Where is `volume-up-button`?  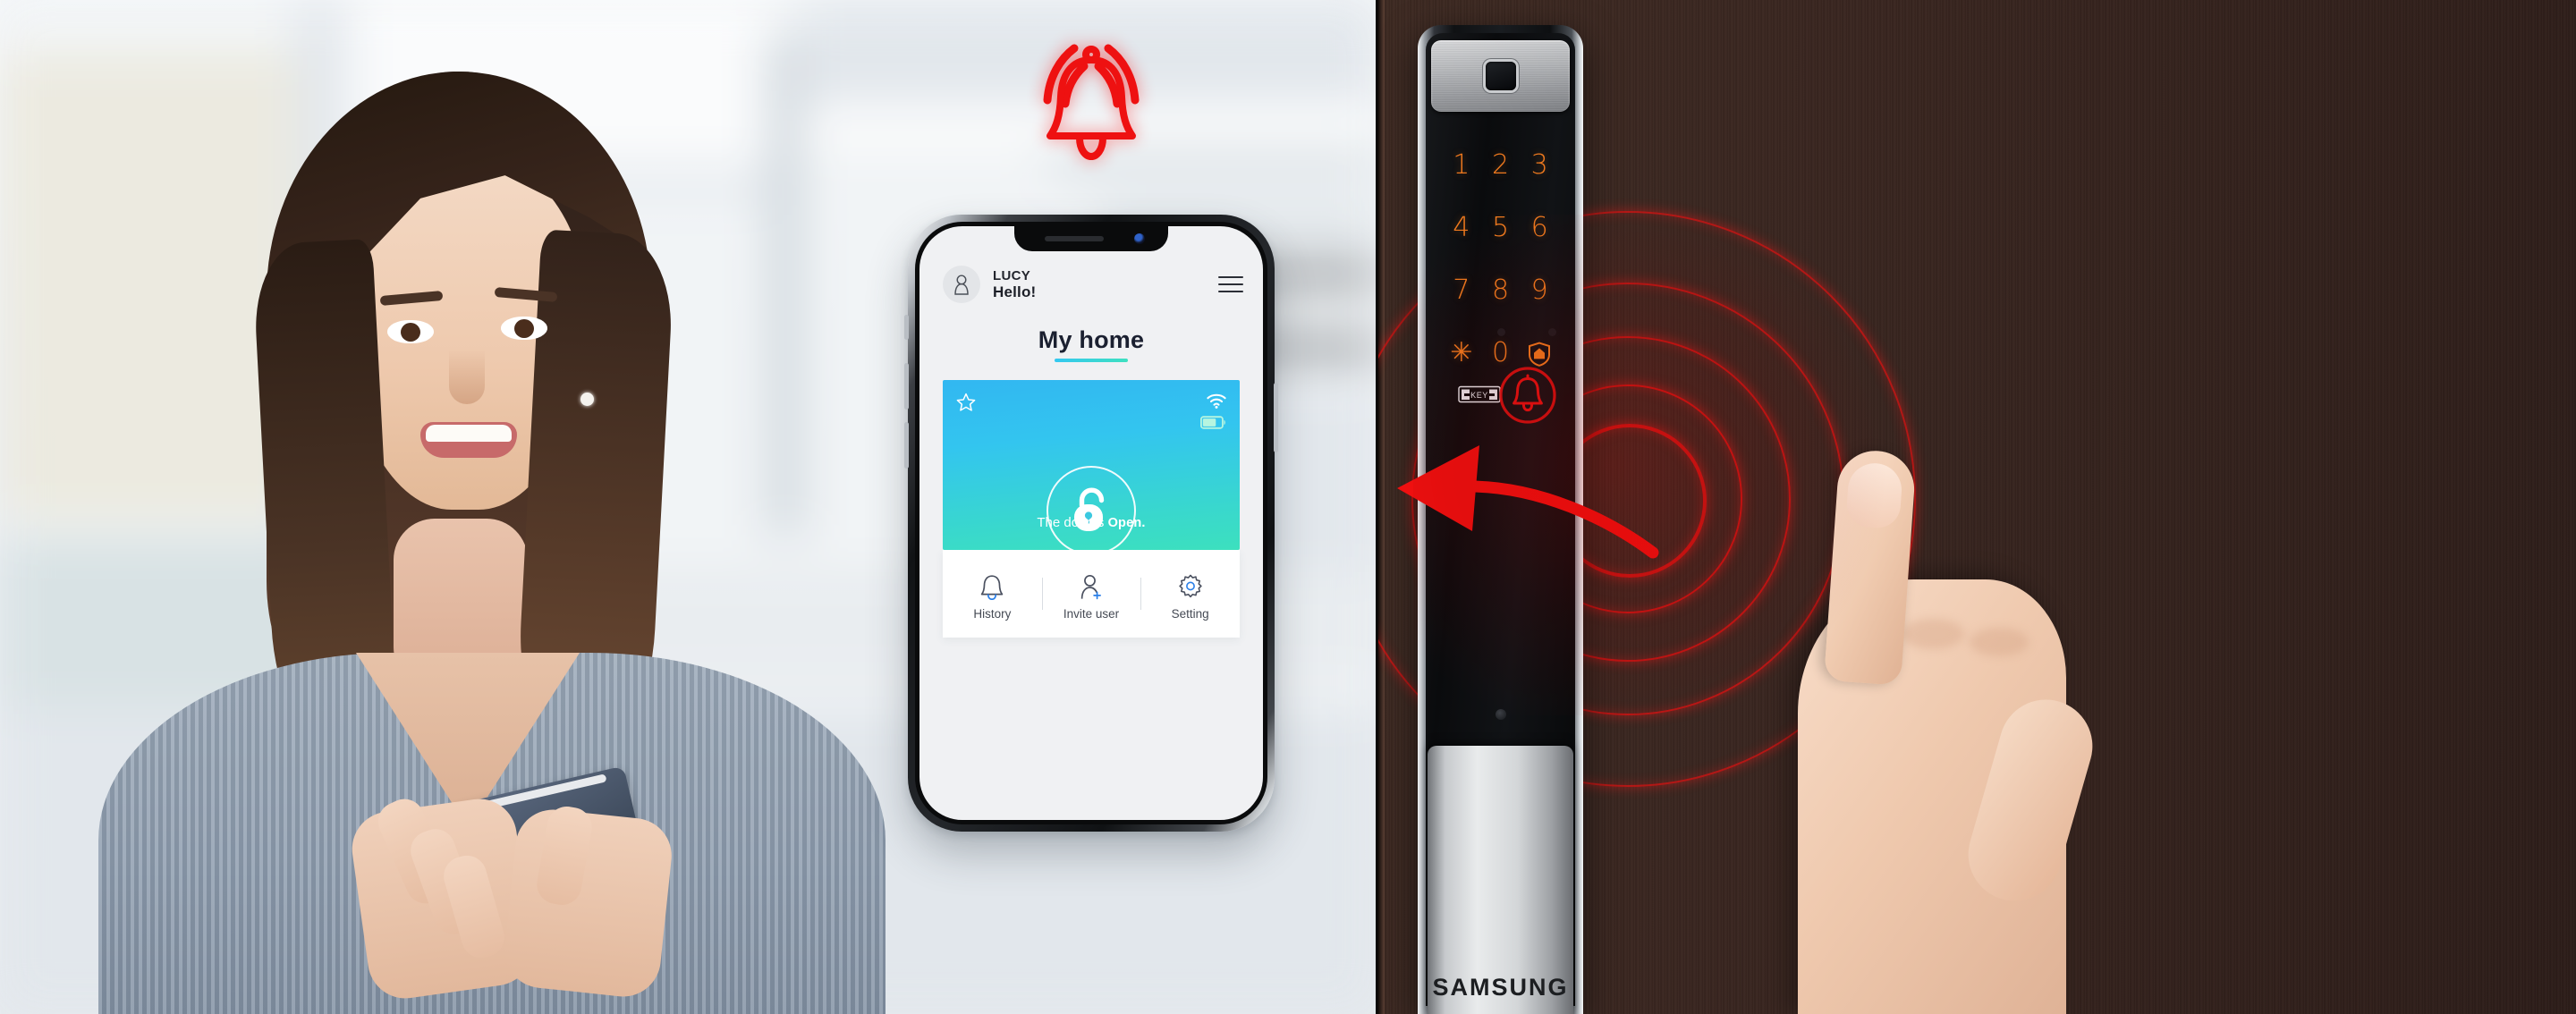
volume-up-button is located at coordinates (906, 386).